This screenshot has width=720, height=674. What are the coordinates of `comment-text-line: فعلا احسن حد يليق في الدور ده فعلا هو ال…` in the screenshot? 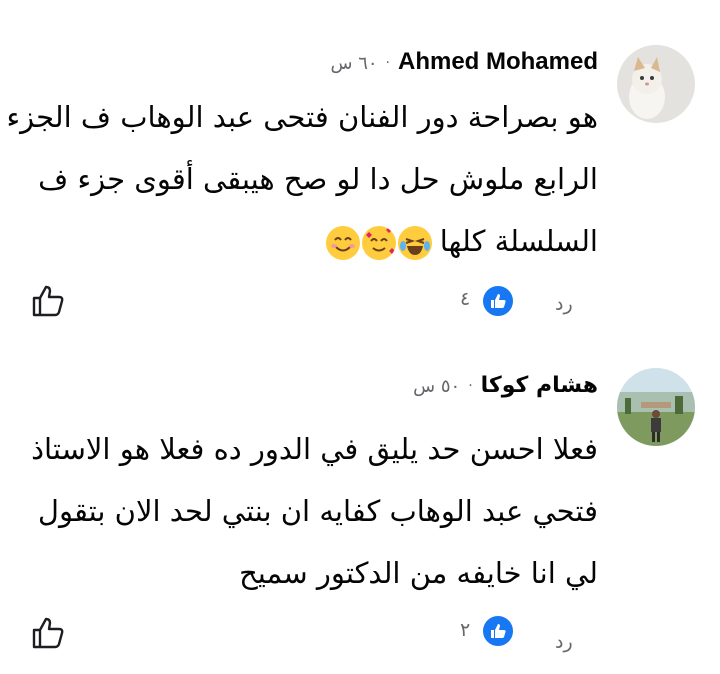 It's located at (314, 449).